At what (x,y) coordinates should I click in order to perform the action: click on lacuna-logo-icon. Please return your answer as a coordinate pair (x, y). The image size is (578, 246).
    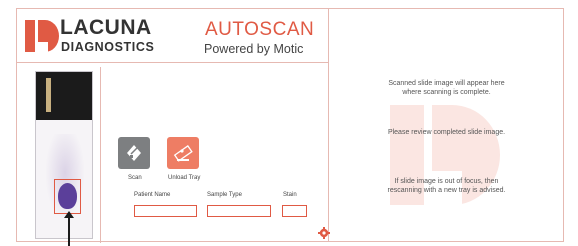
    Looking at the image, I should click on (42, 36).